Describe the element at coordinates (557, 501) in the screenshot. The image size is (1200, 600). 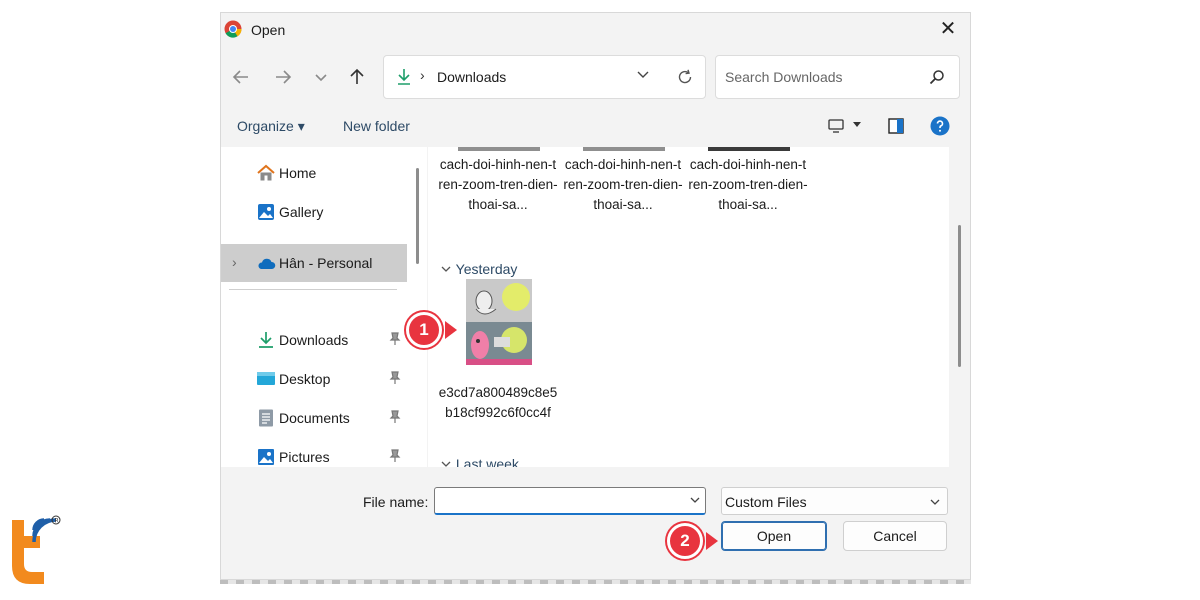
I see `file-name-input` at that location.